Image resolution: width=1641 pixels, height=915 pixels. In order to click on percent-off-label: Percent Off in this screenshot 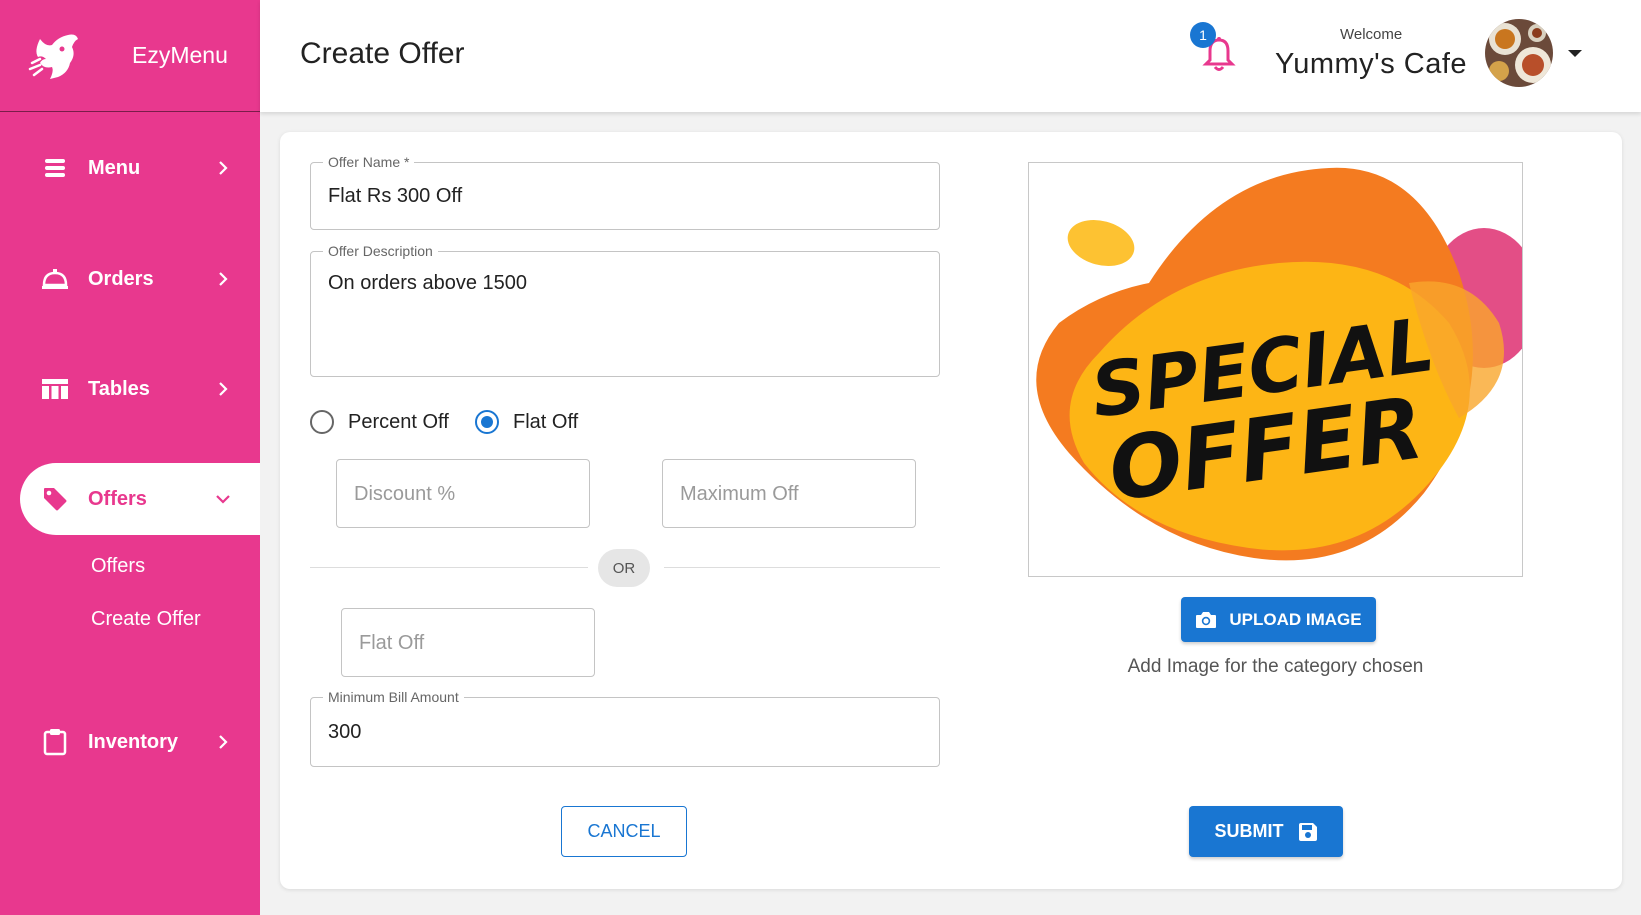, I will do `click(398, 421)`.